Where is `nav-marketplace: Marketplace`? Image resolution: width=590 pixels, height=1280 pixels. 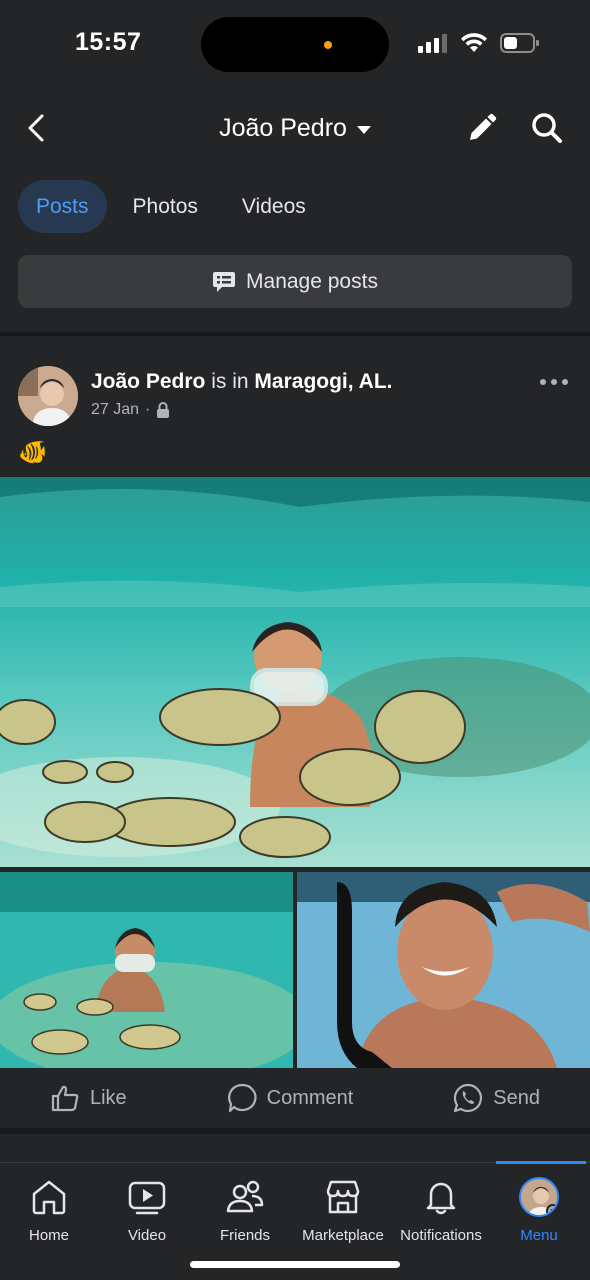 nav-marketplace: Marketplace is located at coordinates (343, 1210).